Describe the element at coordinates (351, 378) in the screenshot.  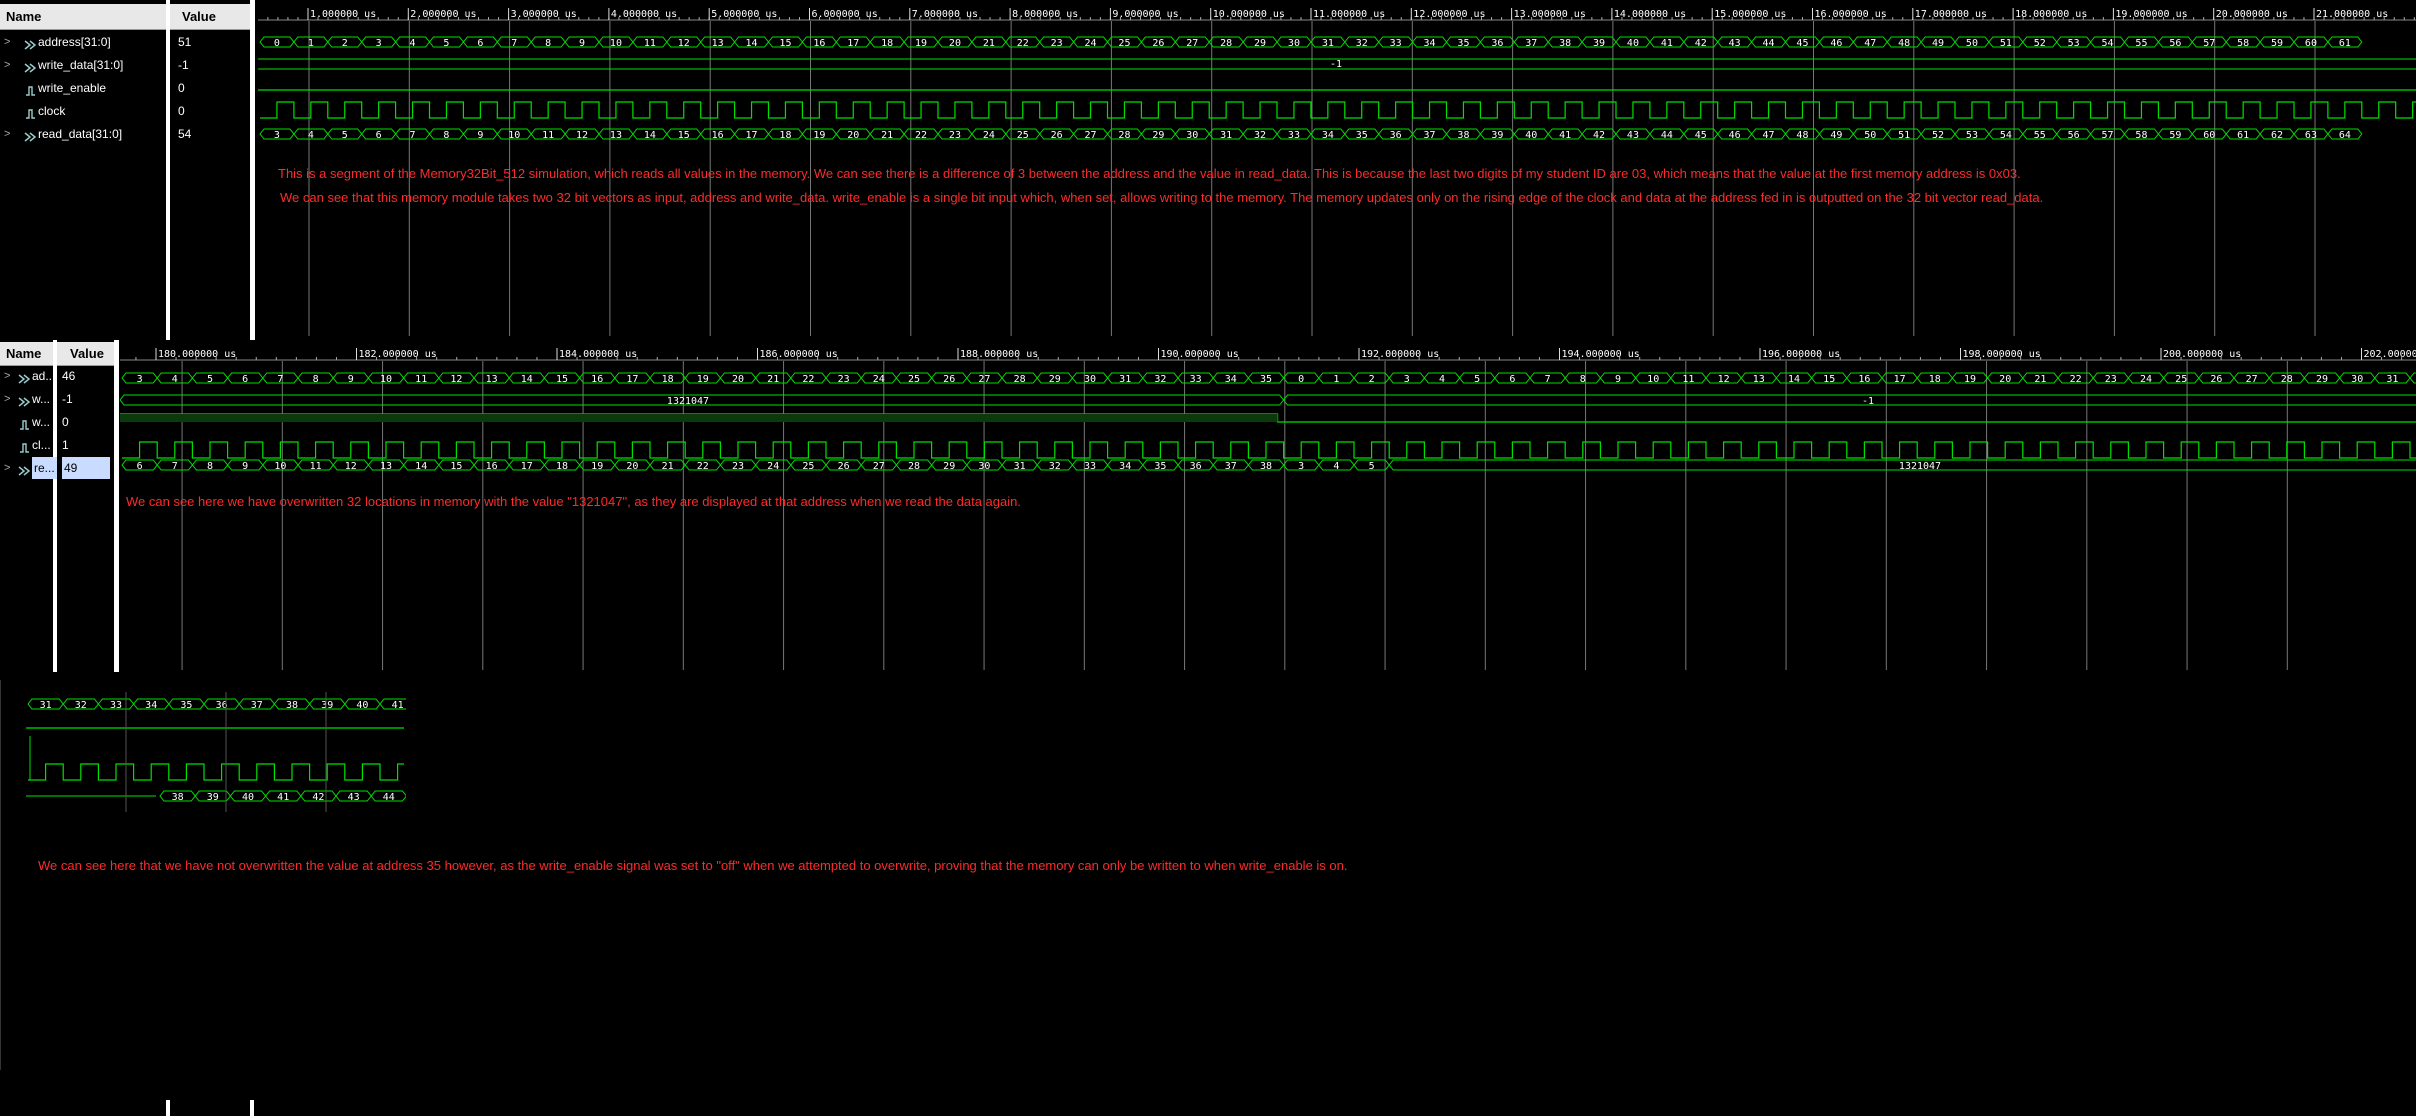
I see `address-segment: 9` at that location.